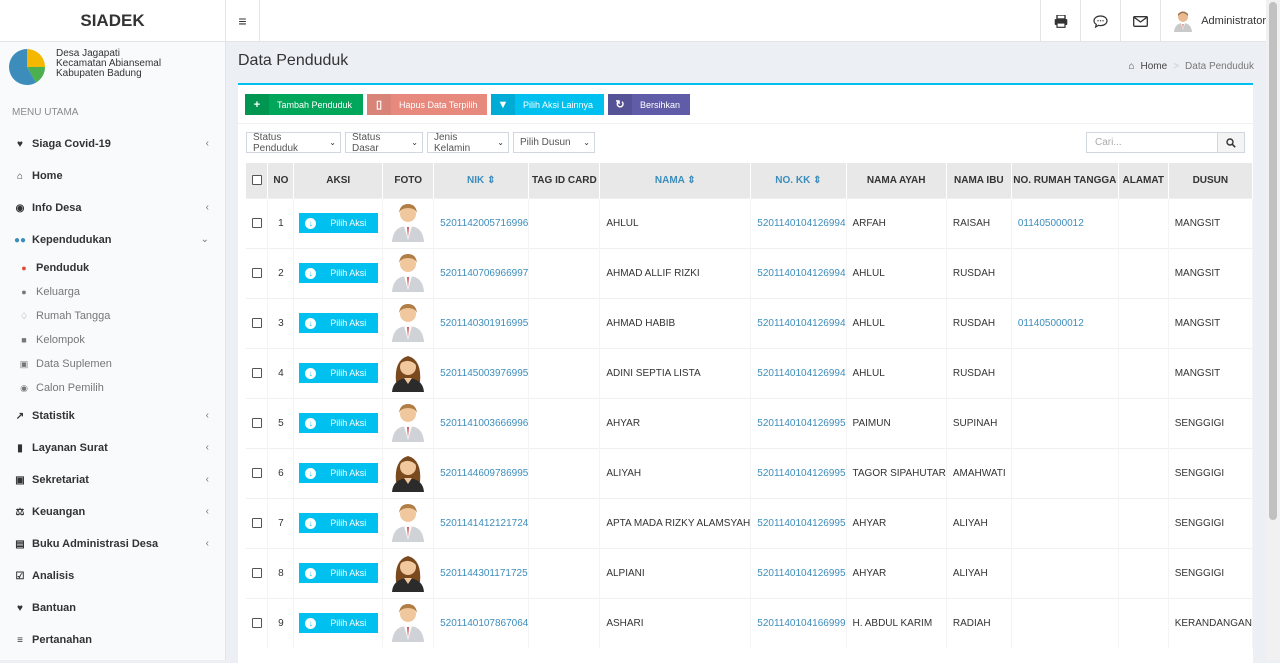 The height and width of the screenshot is (663, 1280). Describe the element at coordinates (304, 104) in the screenshot. I see `tambah-penduduk-button: + Tambah Penduduk` at that location.